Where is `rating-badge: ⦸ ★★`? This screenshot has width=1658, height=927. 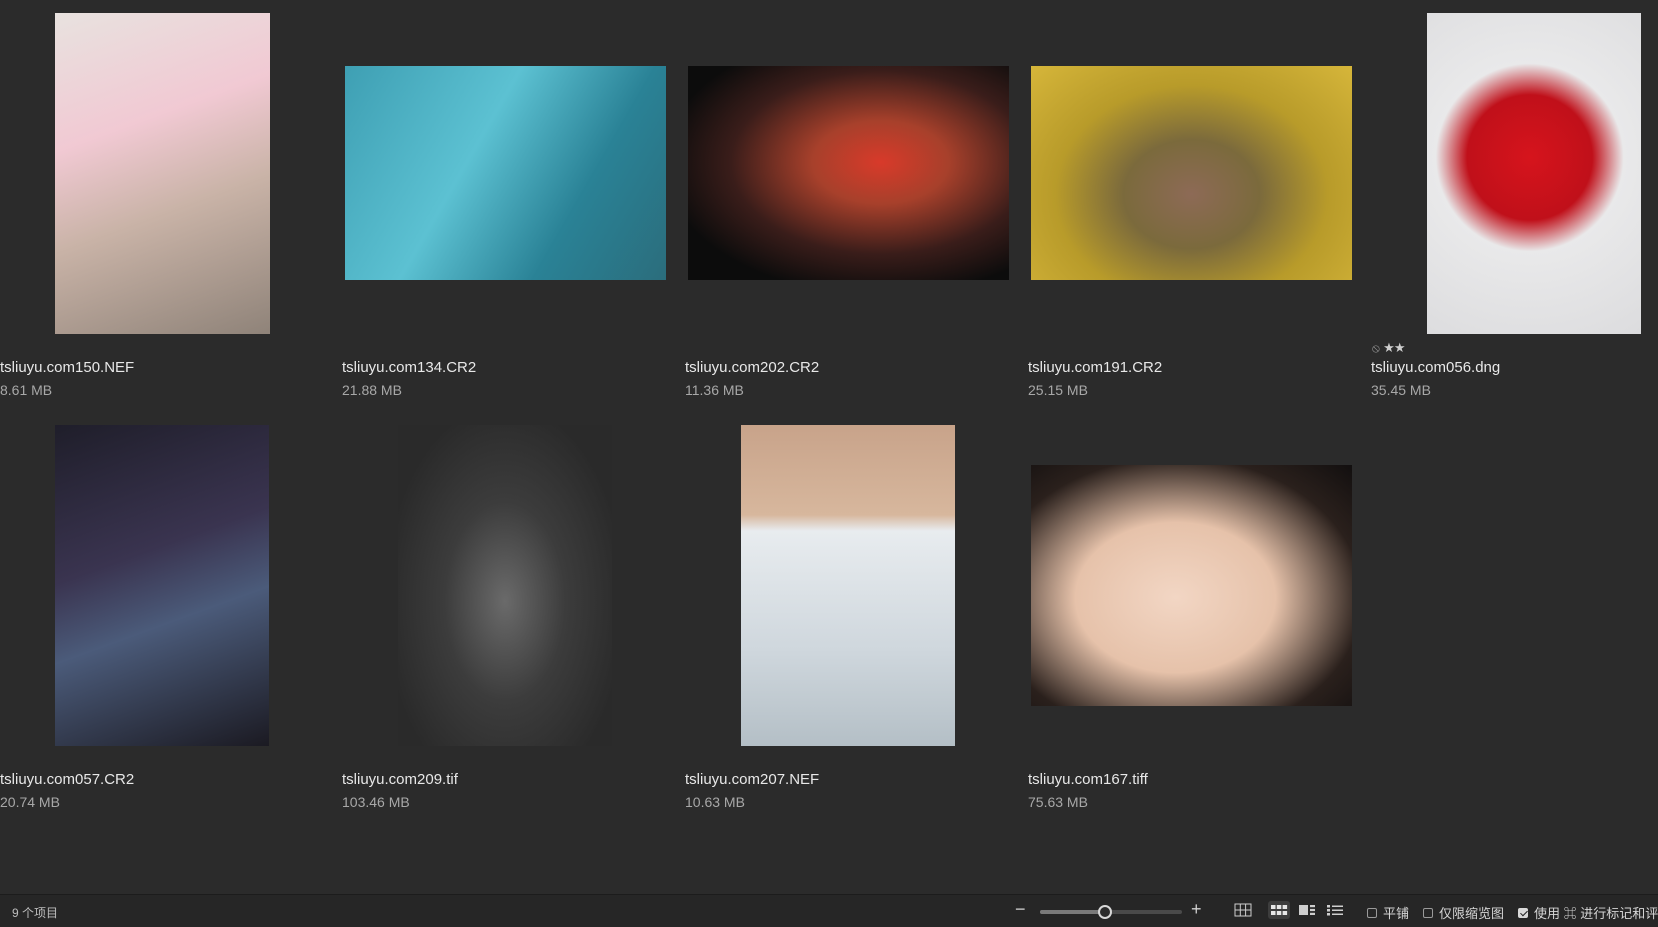
rating-badge: ⦸ ★★ is located at coordinates (1388, 348).